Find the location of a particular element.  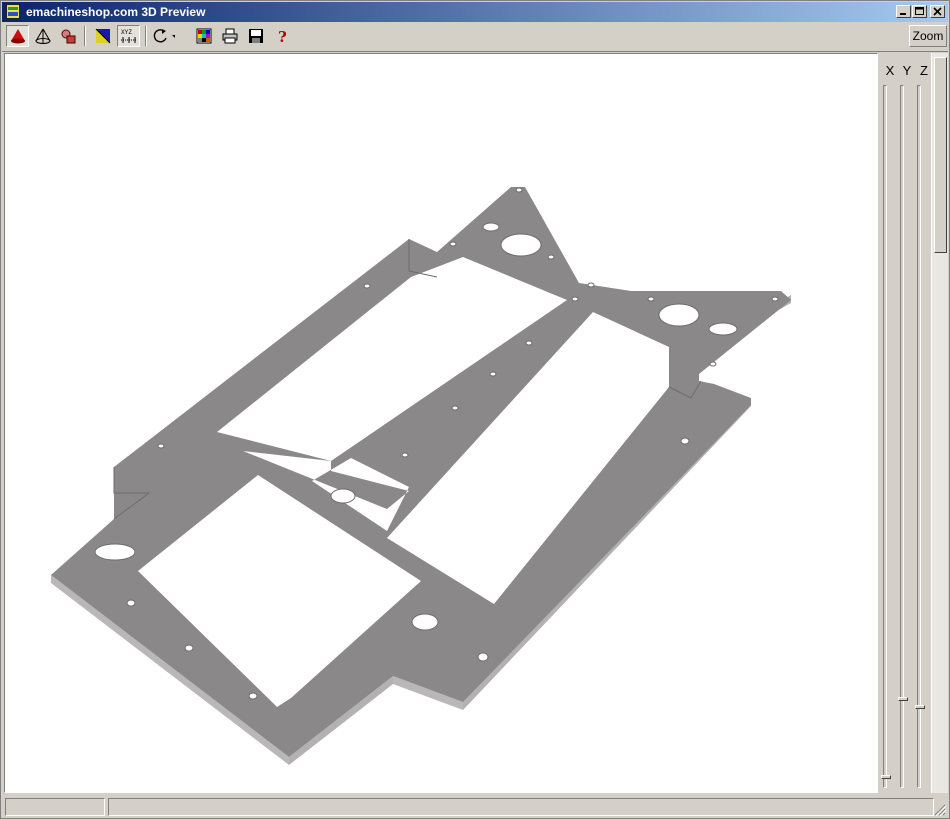

svg-text: XYZ is located at coordinates (126, 32).